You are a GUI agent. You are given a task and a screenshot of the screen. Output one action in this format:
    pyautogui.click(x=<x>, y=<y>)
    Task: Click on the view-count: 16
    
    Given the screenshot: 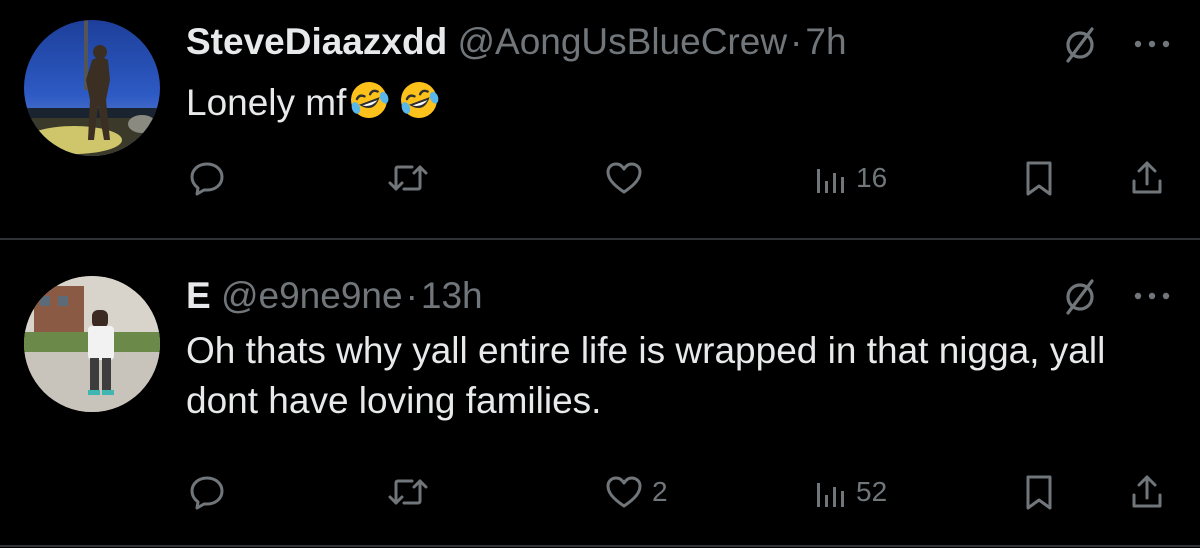 What is the action you would take?
    pyautogui.click(x=872, y=177)
    